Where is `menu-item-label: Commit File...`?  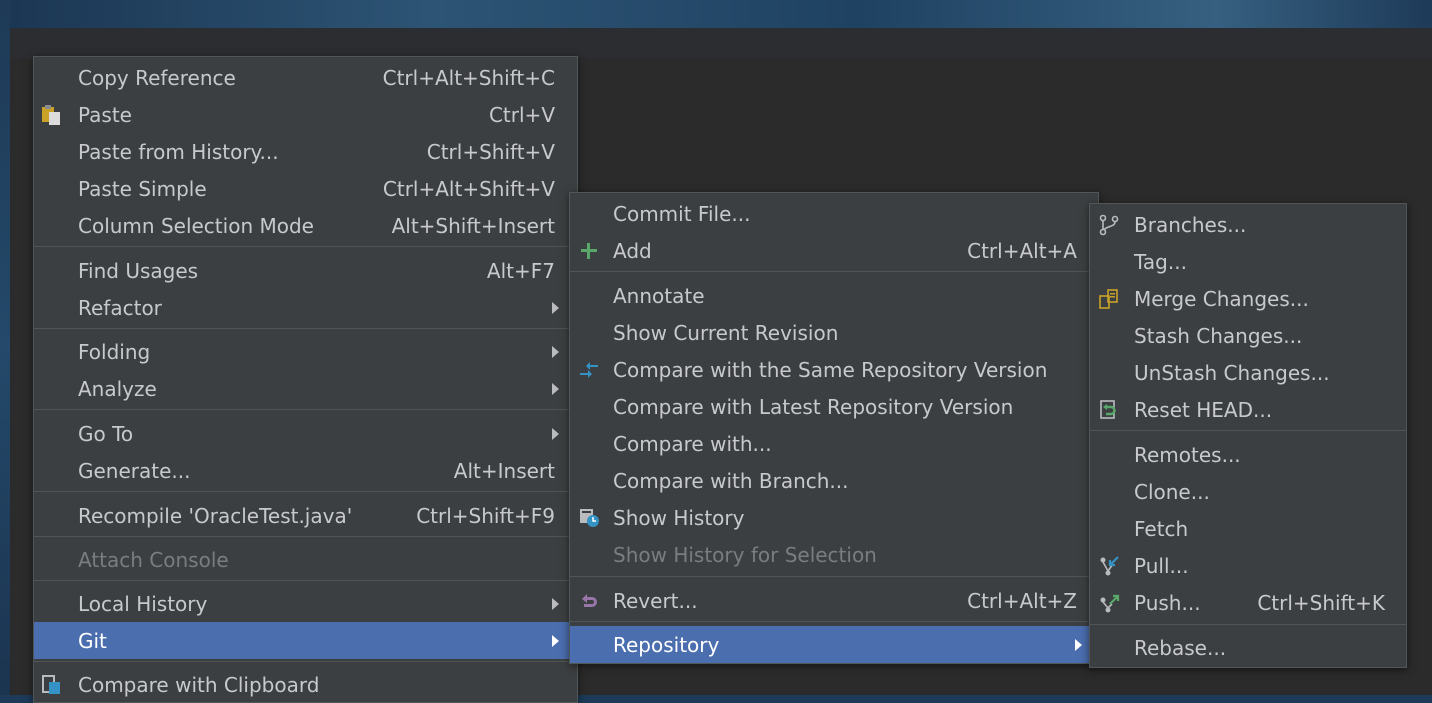
menu-item-label: Commit File... is located at coordinates (682, 213).